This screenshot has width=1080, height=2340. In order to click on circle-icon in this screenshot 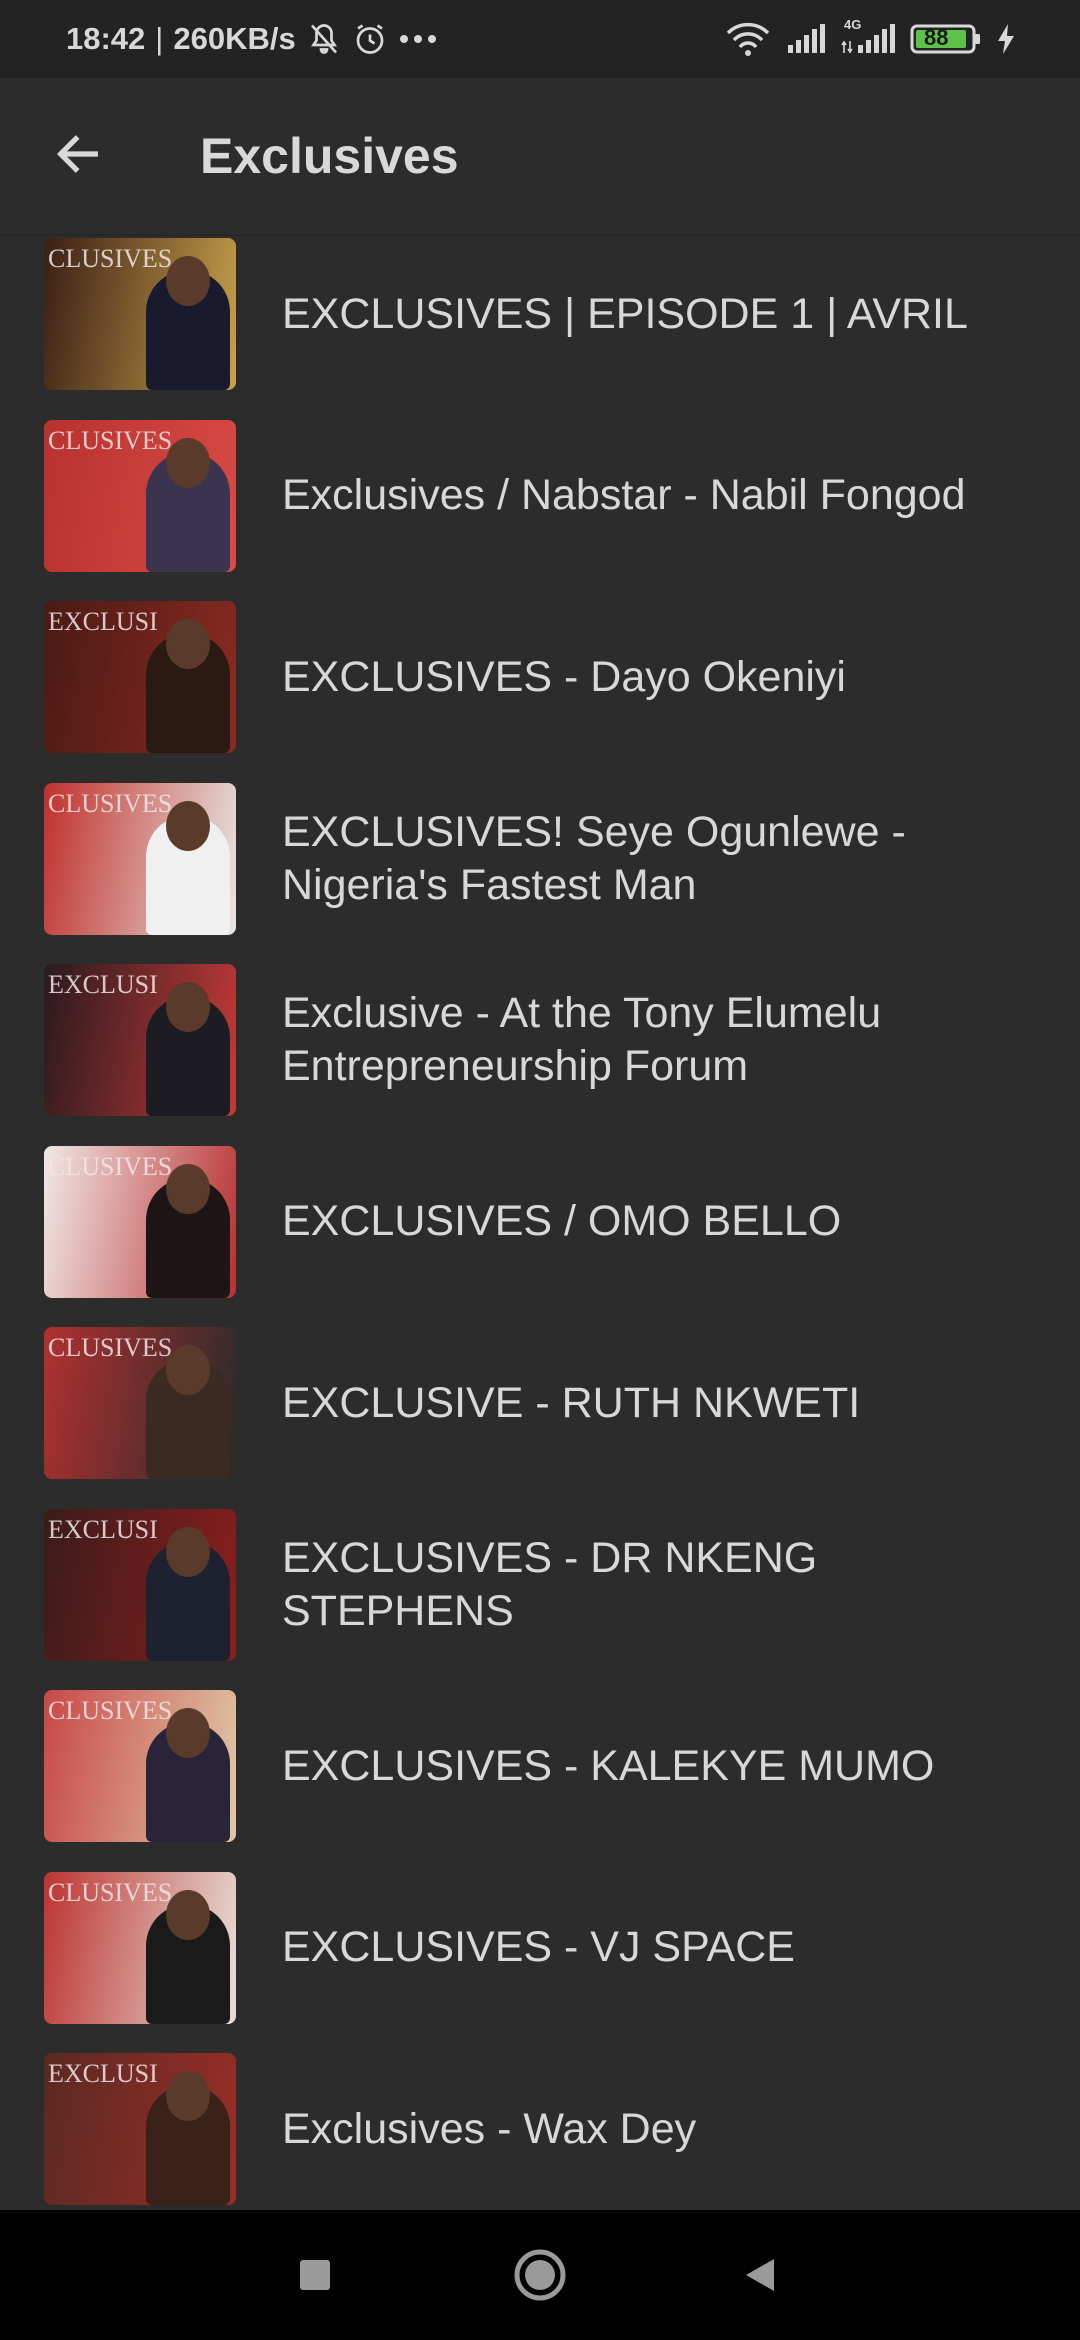, I will do `click(540, 2275)`.